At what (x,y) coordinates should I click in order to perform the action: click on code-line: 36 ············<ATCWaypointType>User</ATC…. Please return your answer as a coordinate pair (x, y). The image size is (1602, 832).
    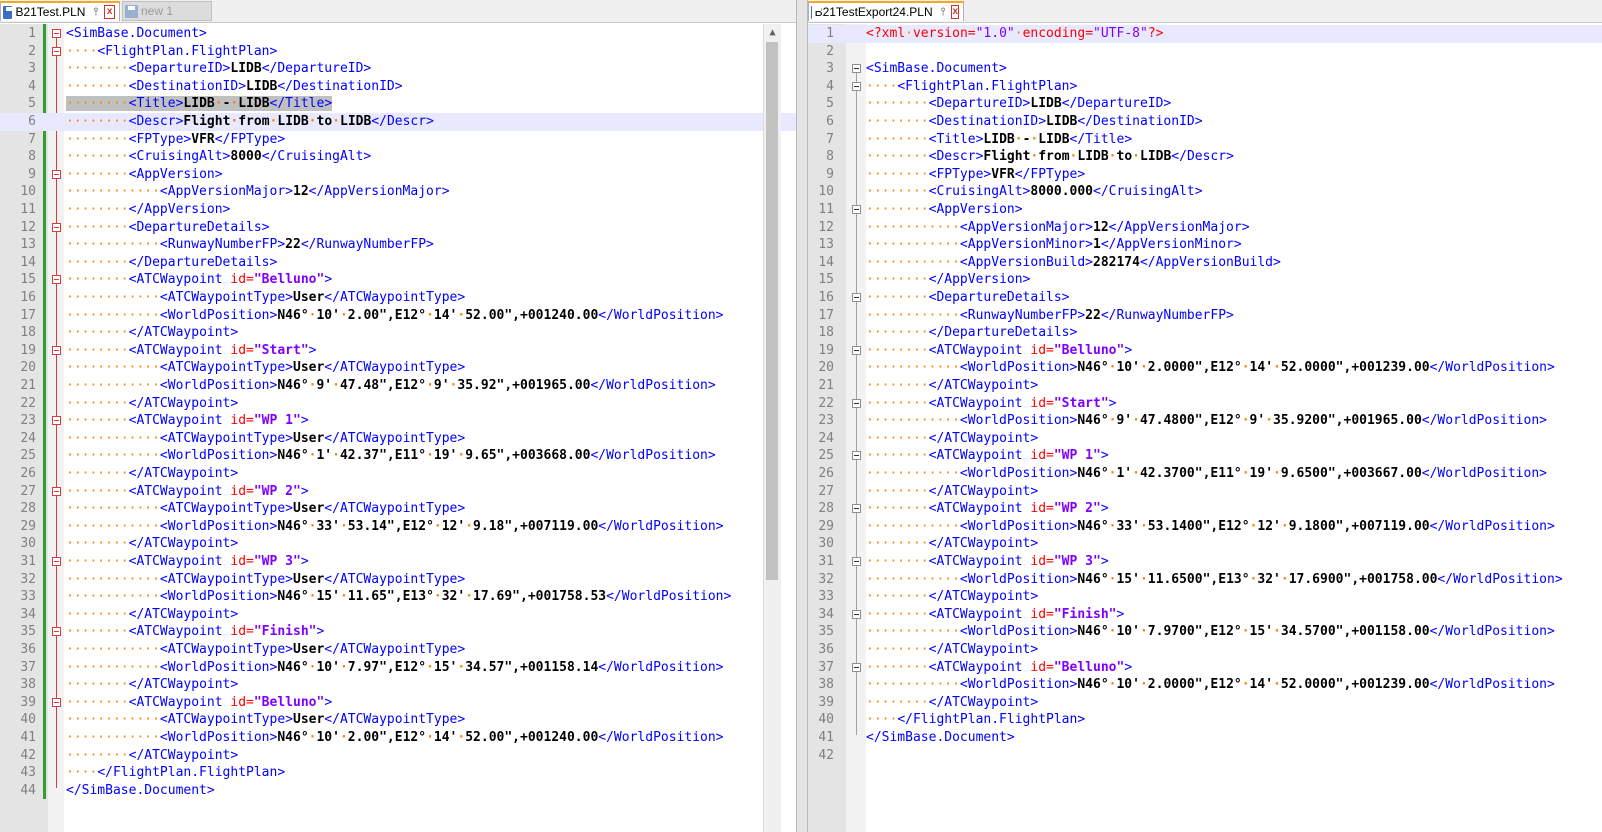
    Looking at the image, I should click on (398, 650).